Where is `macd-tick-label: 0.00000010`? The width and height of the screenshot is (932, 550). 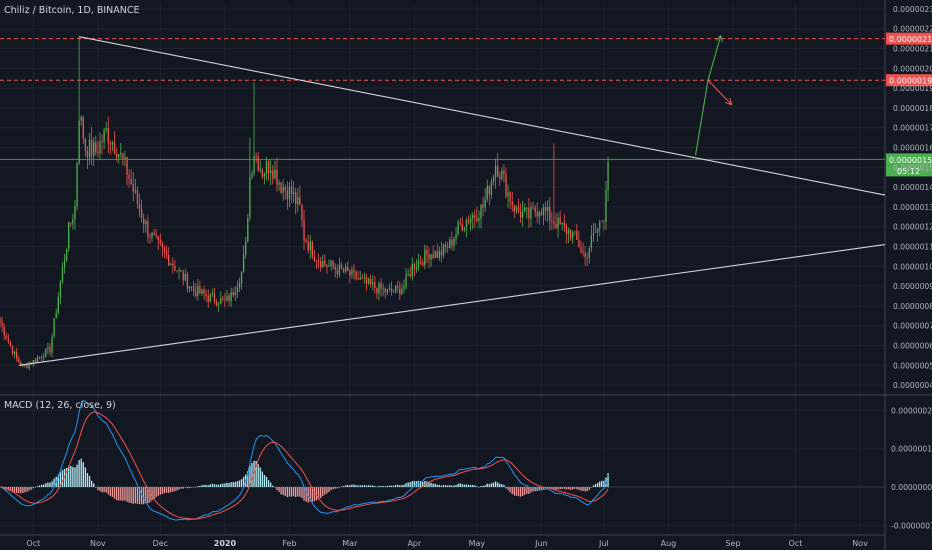 macd-tick-label: 0.00000010 is located at coordinates (911, 449).